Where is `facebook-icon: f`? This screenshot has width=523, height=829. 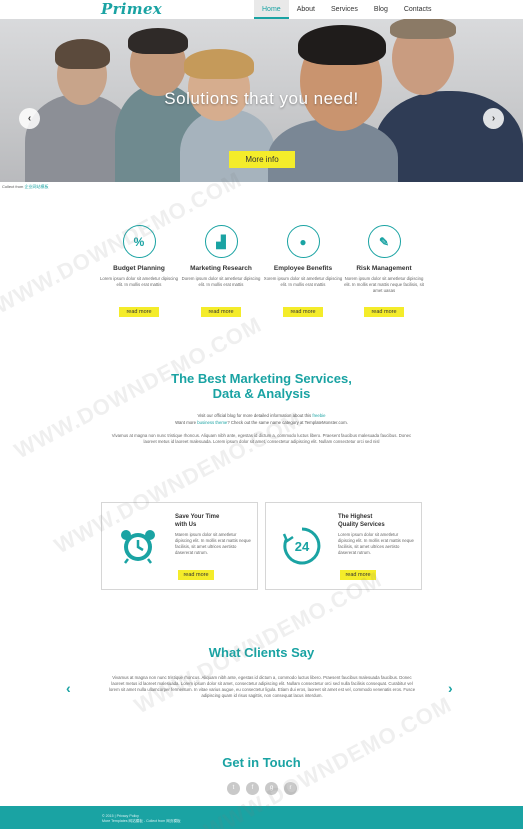
facebook-icon: f is located at coordinates (252, 788).